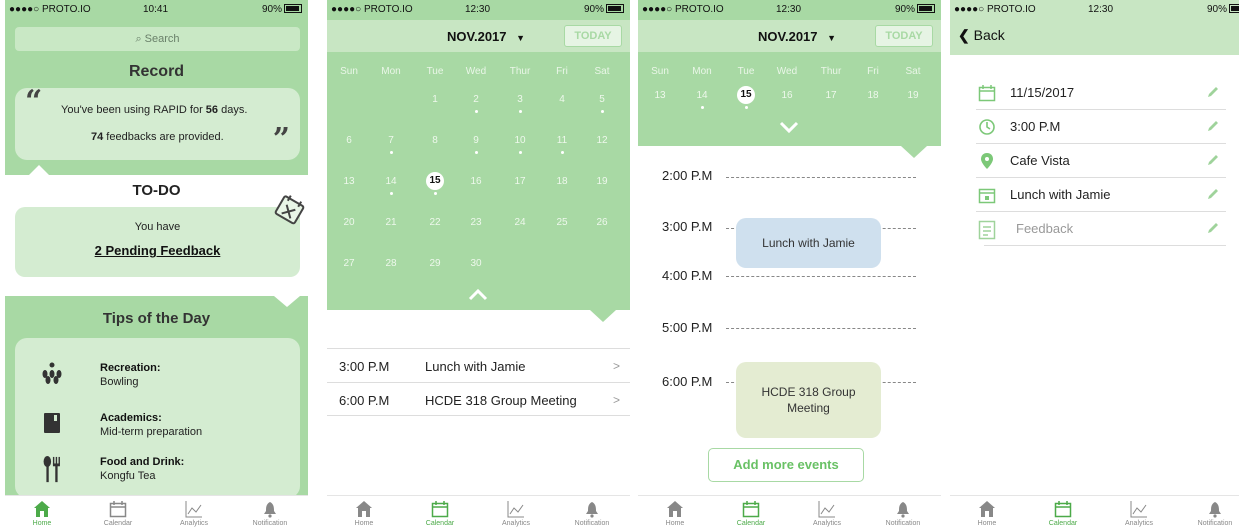 The width and height of the screenshot is (1239, 531). What do you see at coordinates (602, 140) in the screenshot?
I see `calendar-day: 12` at bounding box center [602, 140].